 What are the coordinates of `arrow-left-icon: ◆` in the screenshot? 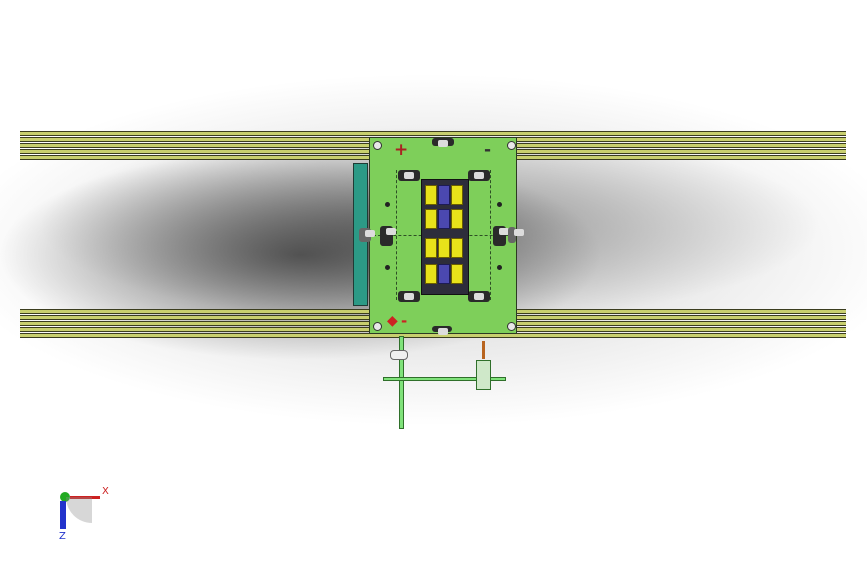 It's located at (392, 321).